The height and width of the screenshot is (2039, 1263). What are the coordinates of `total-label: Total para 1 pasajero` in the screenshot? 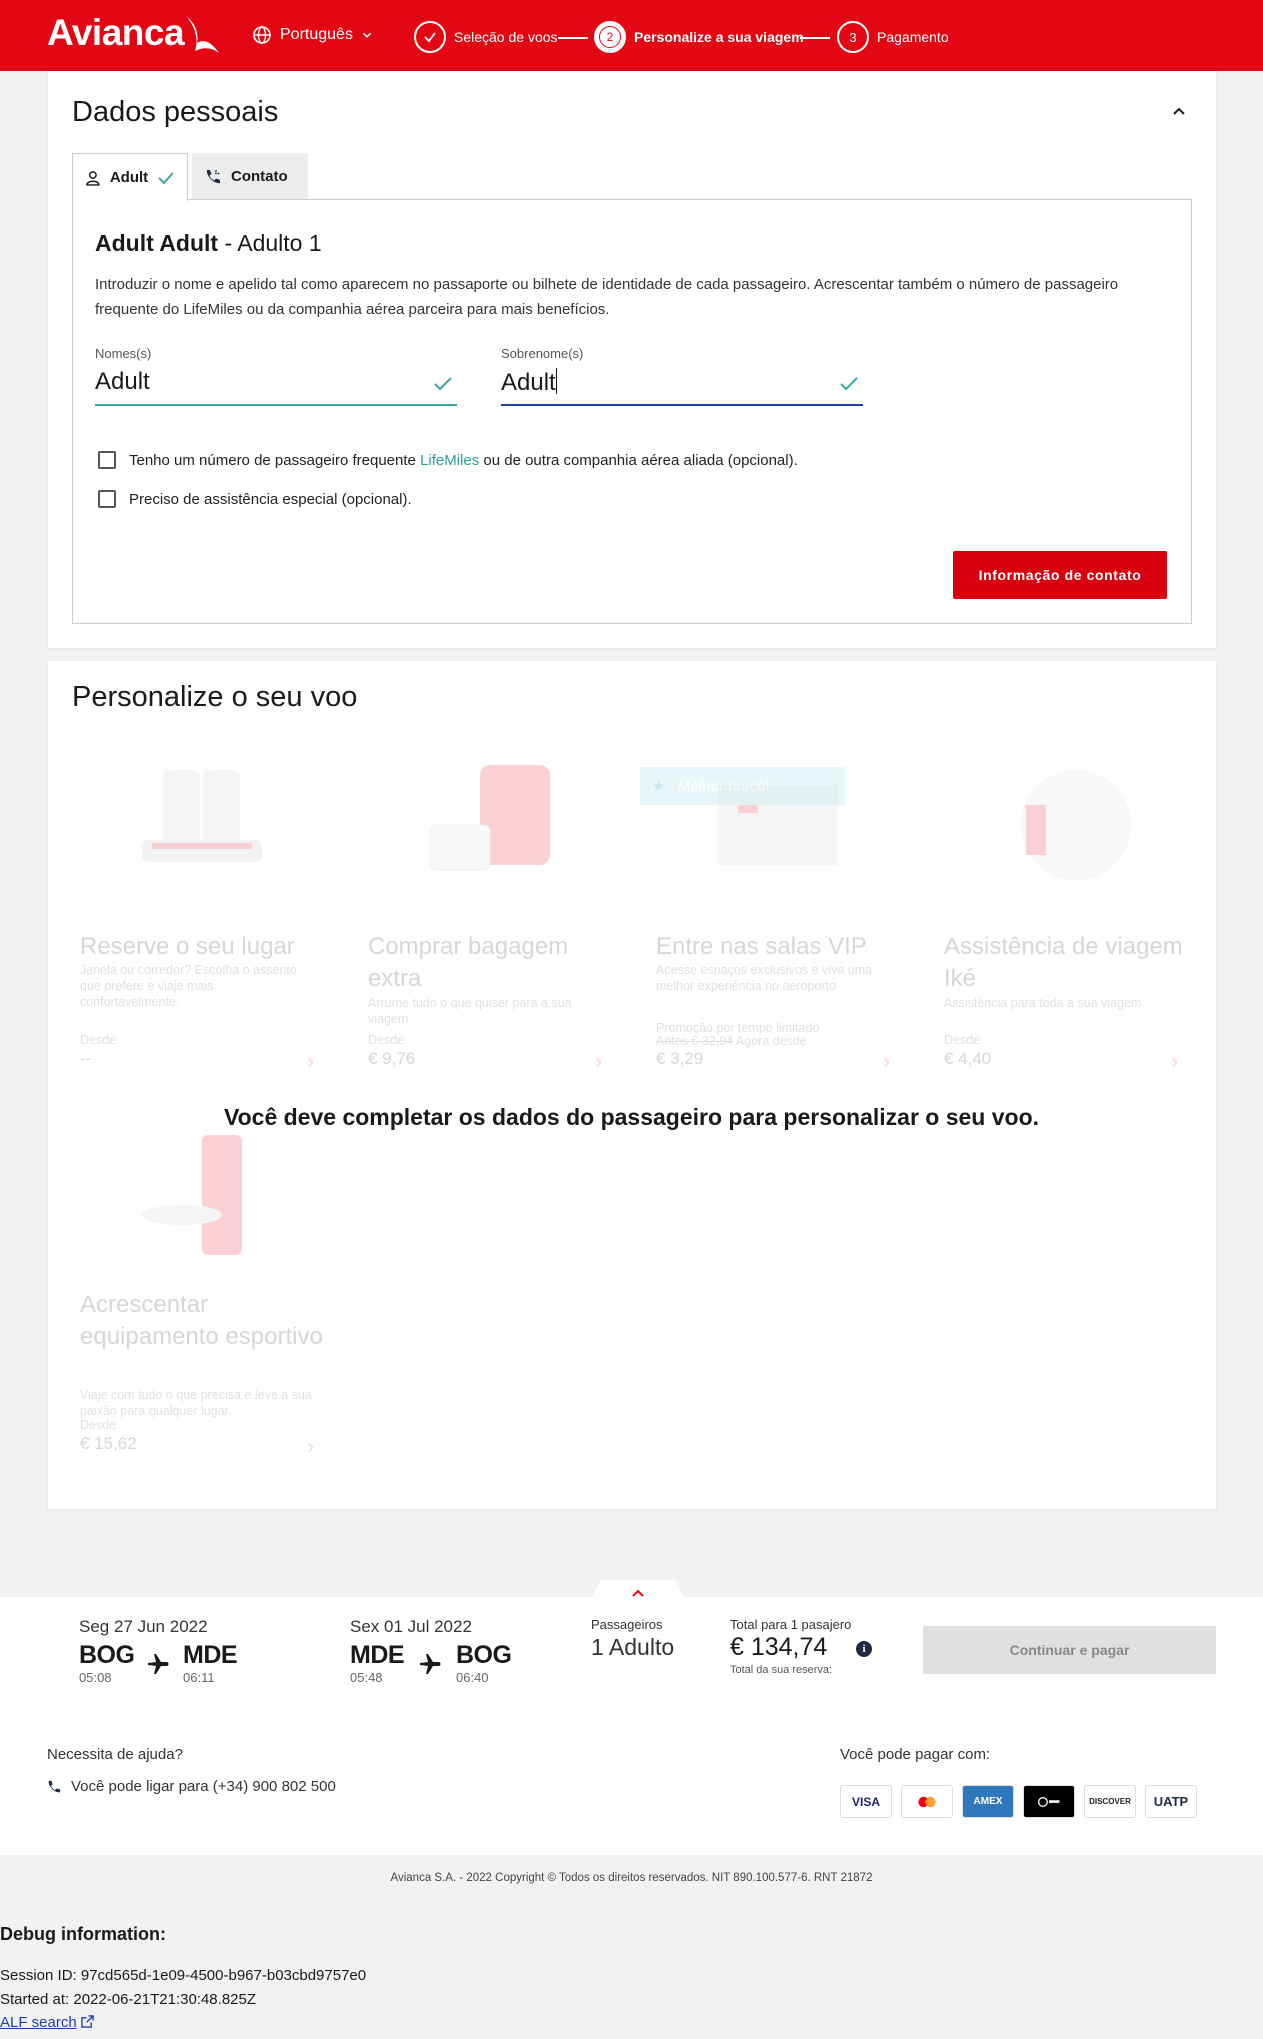 It's located at (791, 1624).